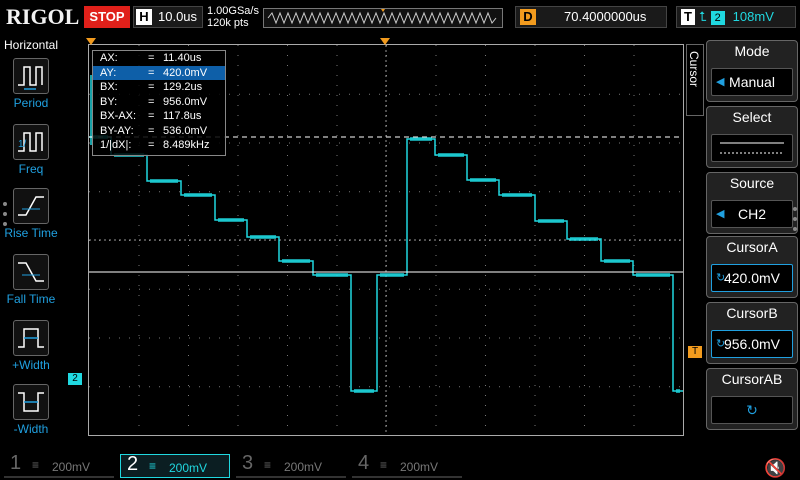  I want to click on trigger-level-marker: T, so click(695, 352).